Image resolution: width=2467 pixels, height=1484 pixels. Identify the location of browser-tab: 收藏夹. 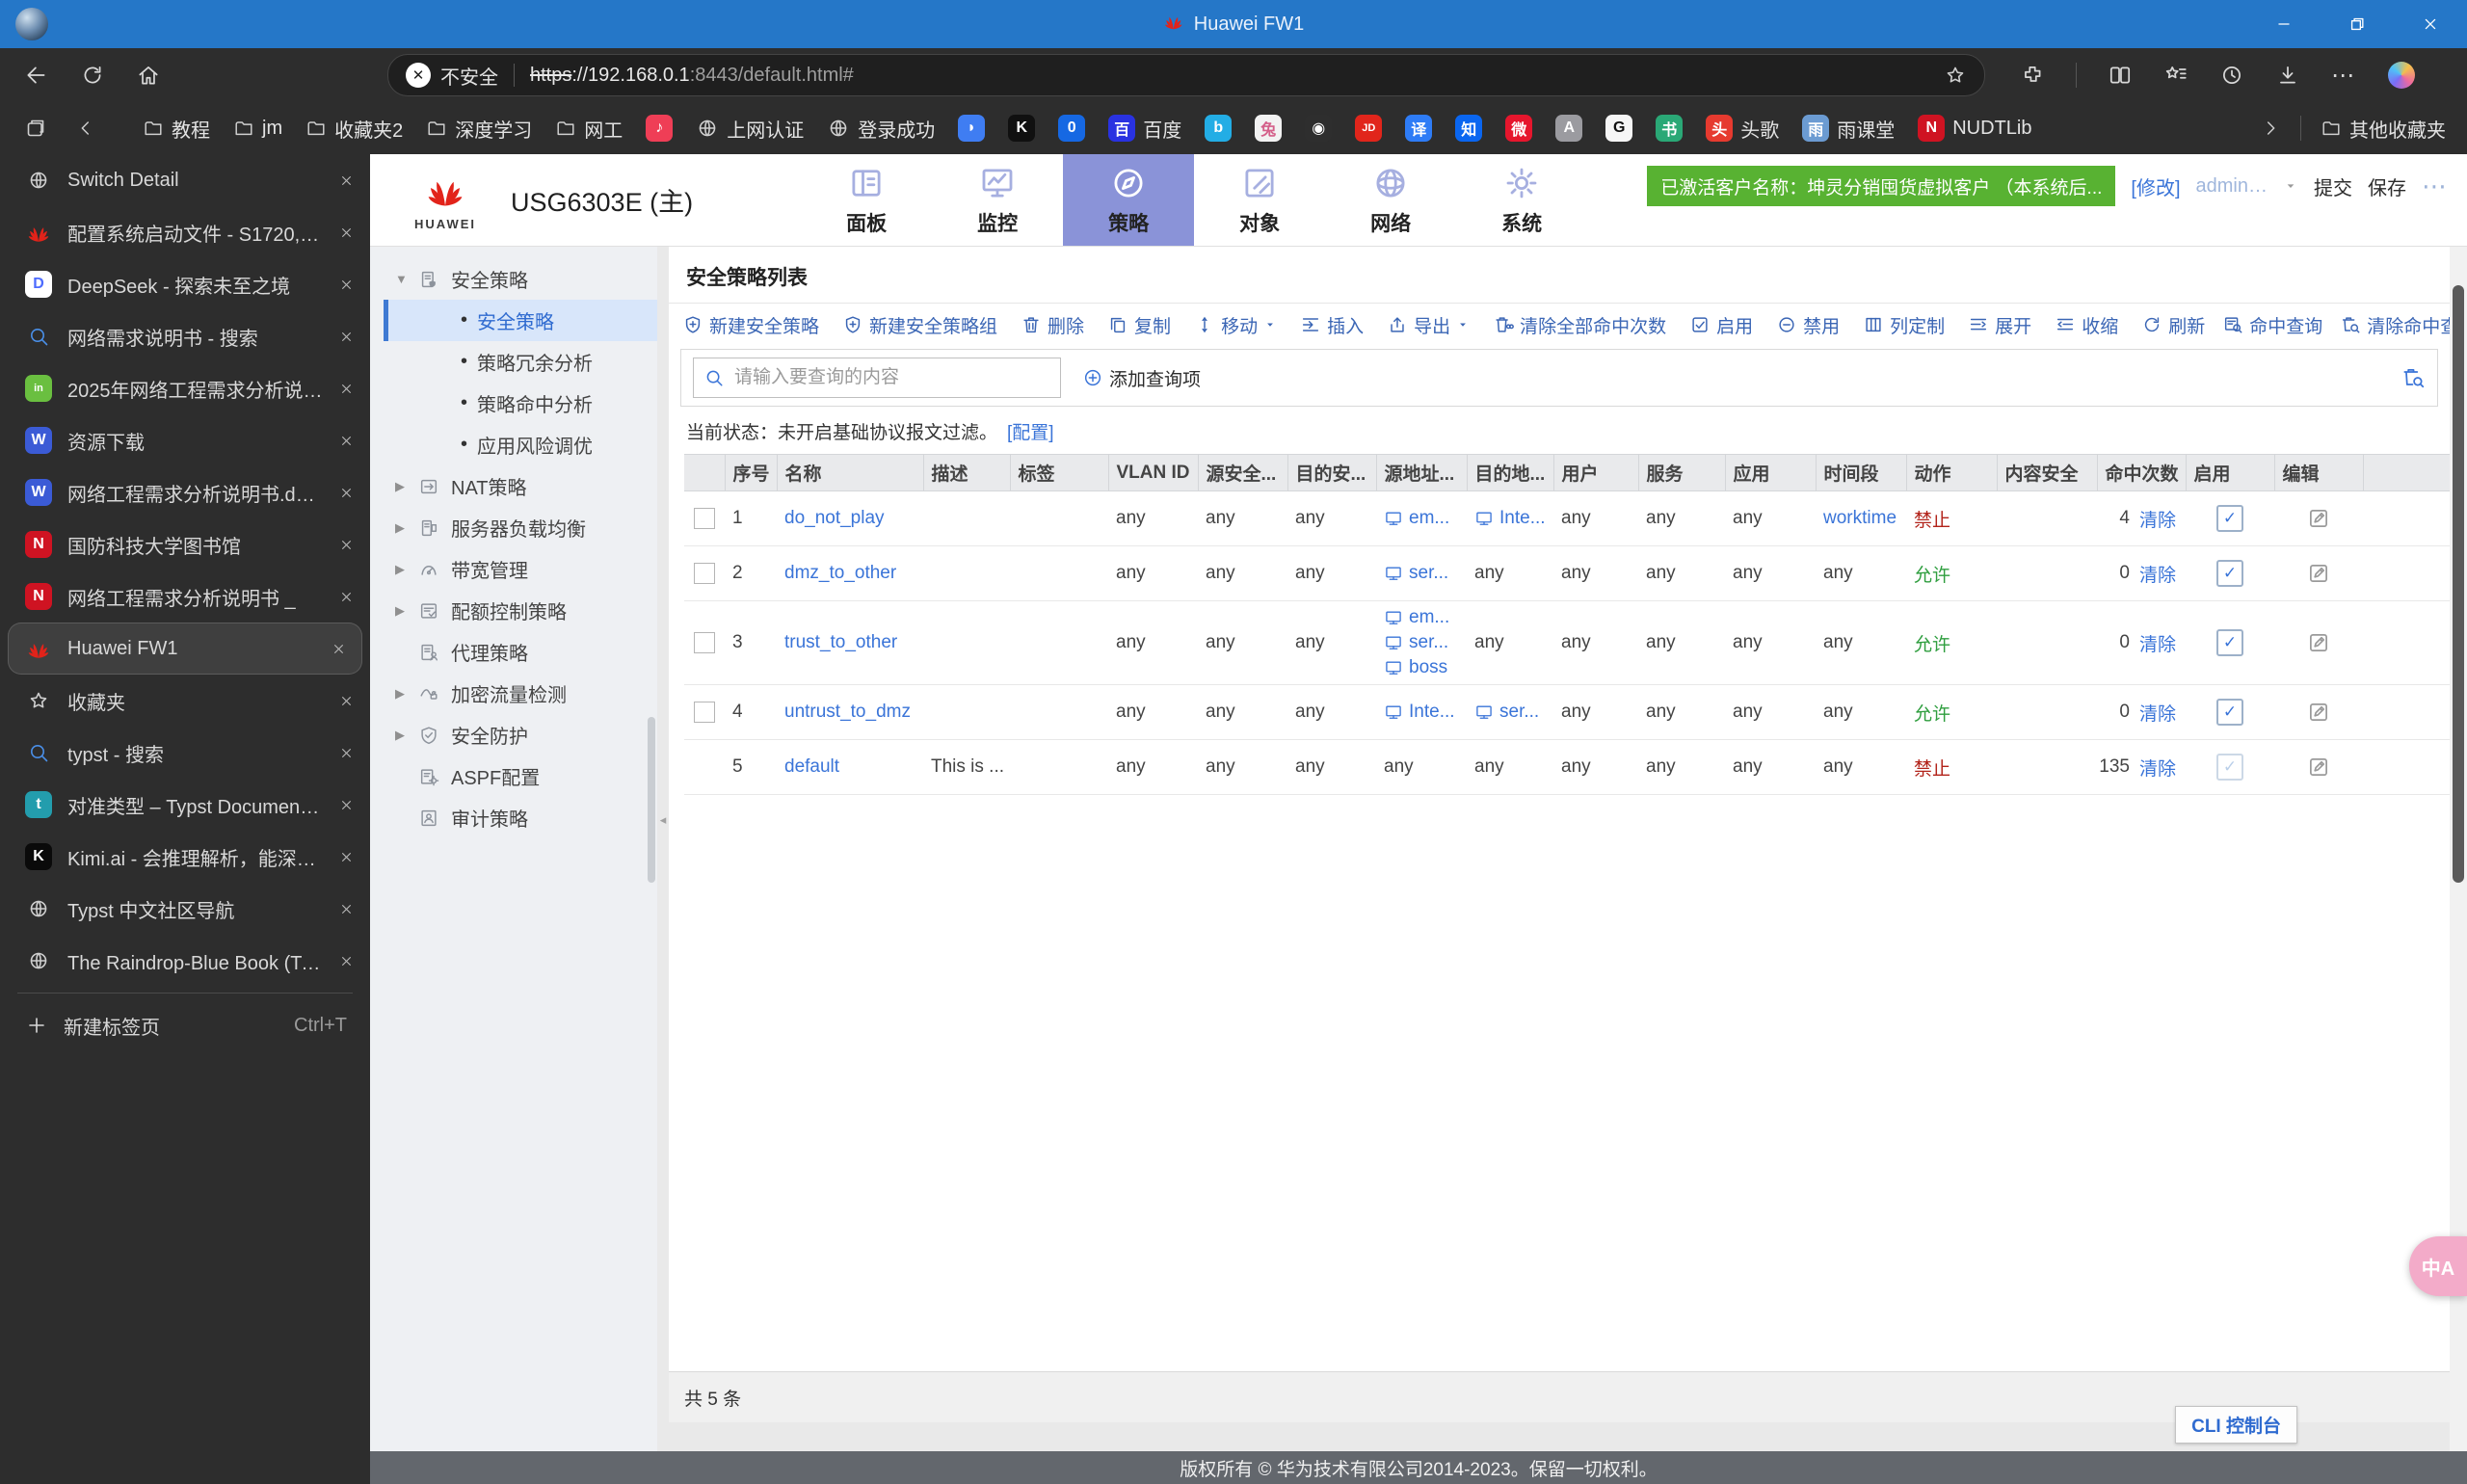
(185, 701).